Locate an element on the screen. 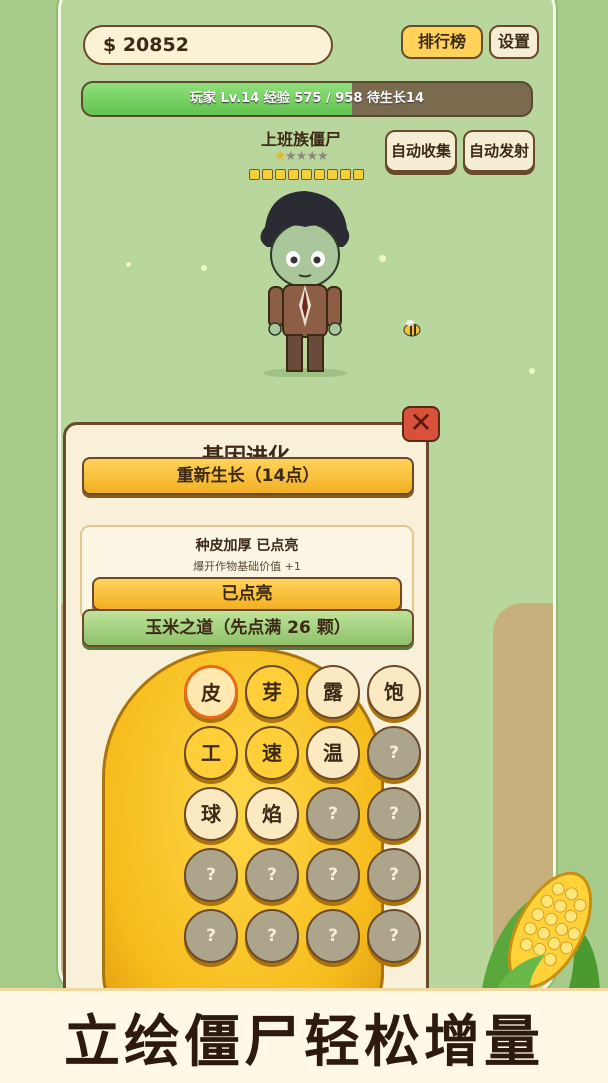 Image resolution: width=608 pixels, height=1083 pixels. gene-node-r0-c1: 芽 is located at coordinates (272, 692).